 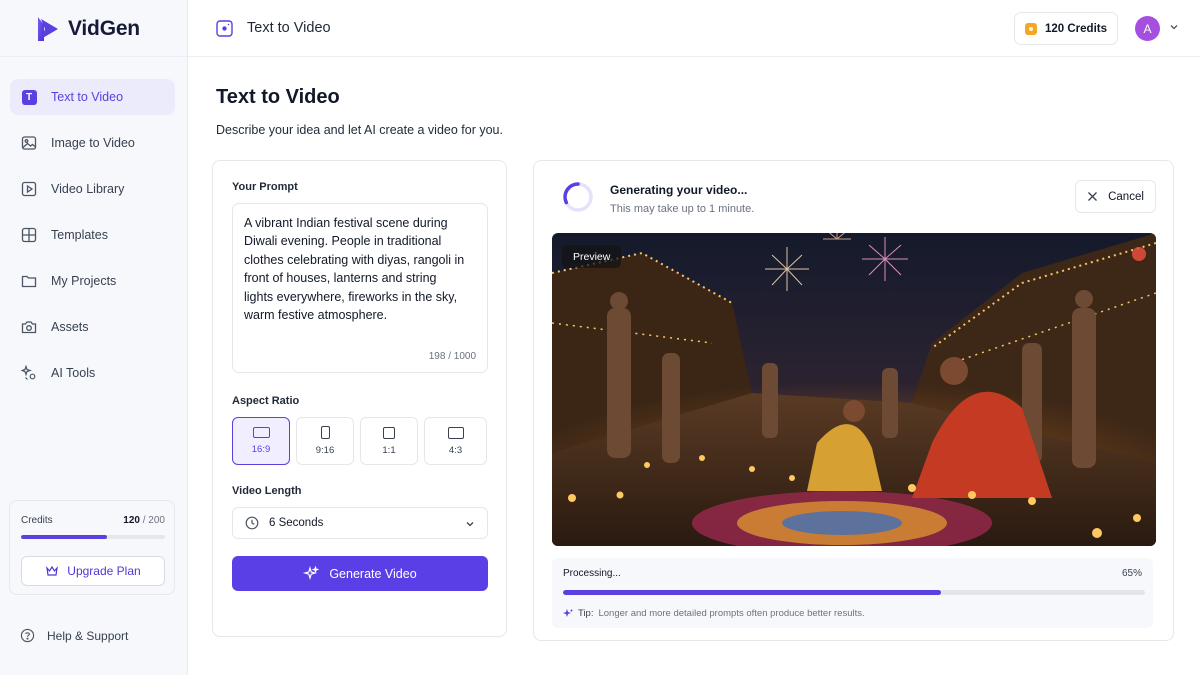 I want to click on preview-badge: Preview, so click(x=592, y=256).